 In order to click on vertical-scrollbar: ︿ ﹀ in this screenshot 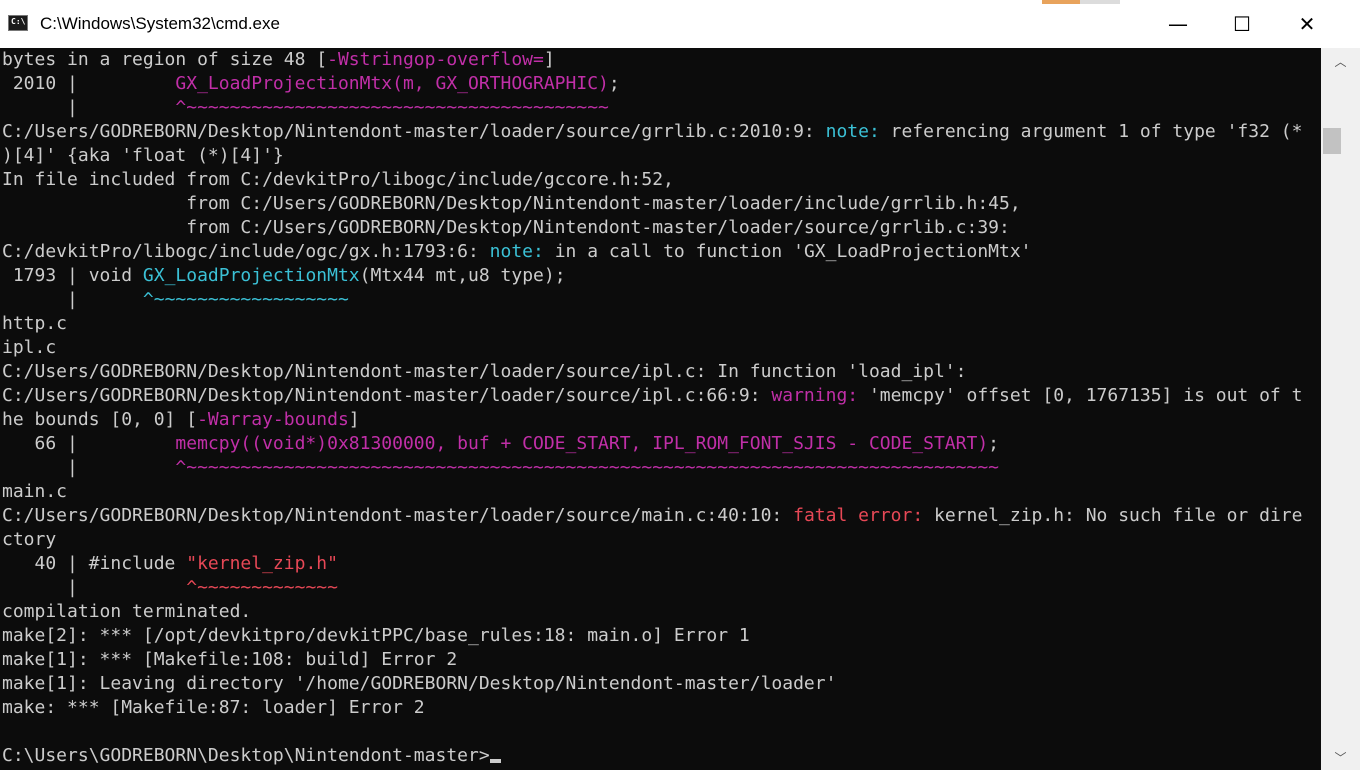, I will do `click(1340, 409)`.